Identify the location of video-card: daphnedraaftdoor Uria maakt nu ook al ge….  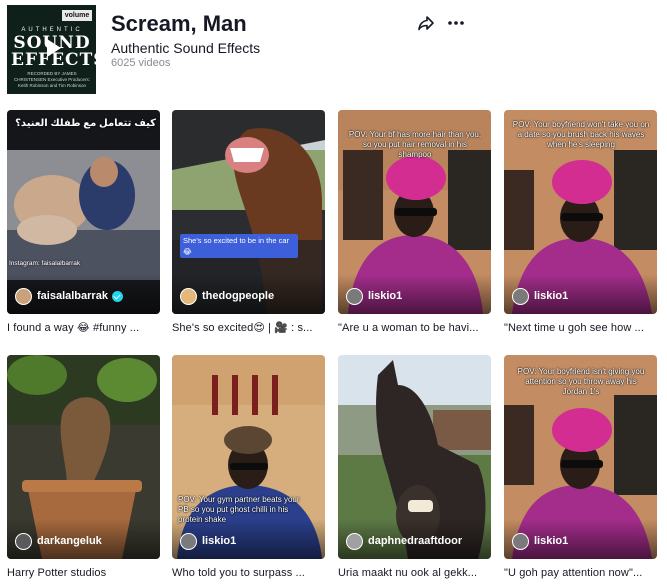
(414, 467).